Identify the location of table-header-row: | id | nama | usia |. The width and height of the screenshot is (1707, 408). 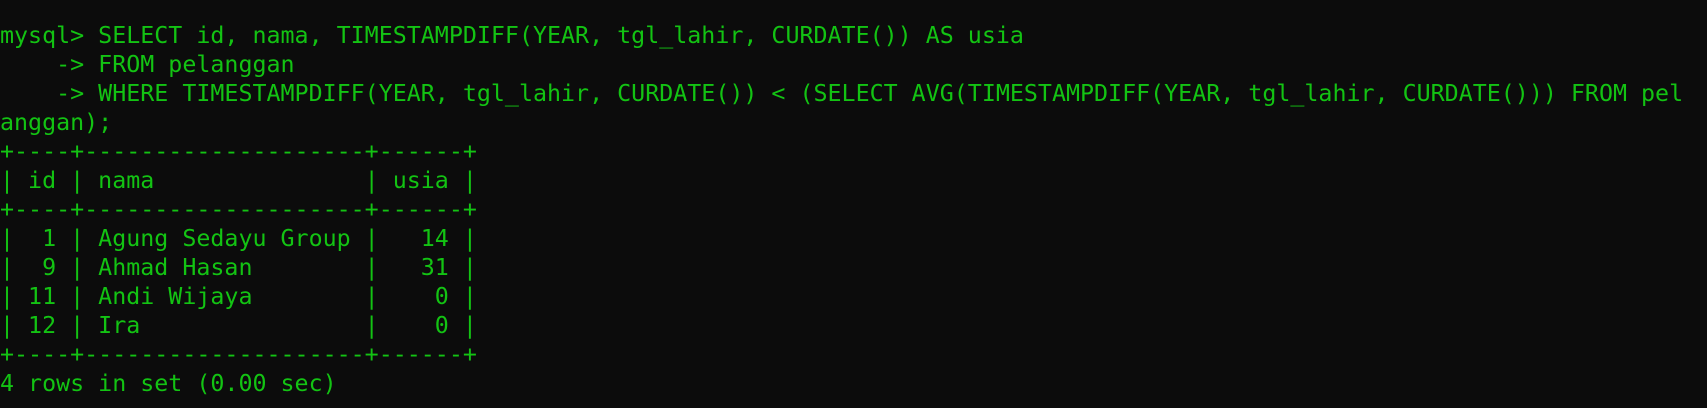
(238, 180).